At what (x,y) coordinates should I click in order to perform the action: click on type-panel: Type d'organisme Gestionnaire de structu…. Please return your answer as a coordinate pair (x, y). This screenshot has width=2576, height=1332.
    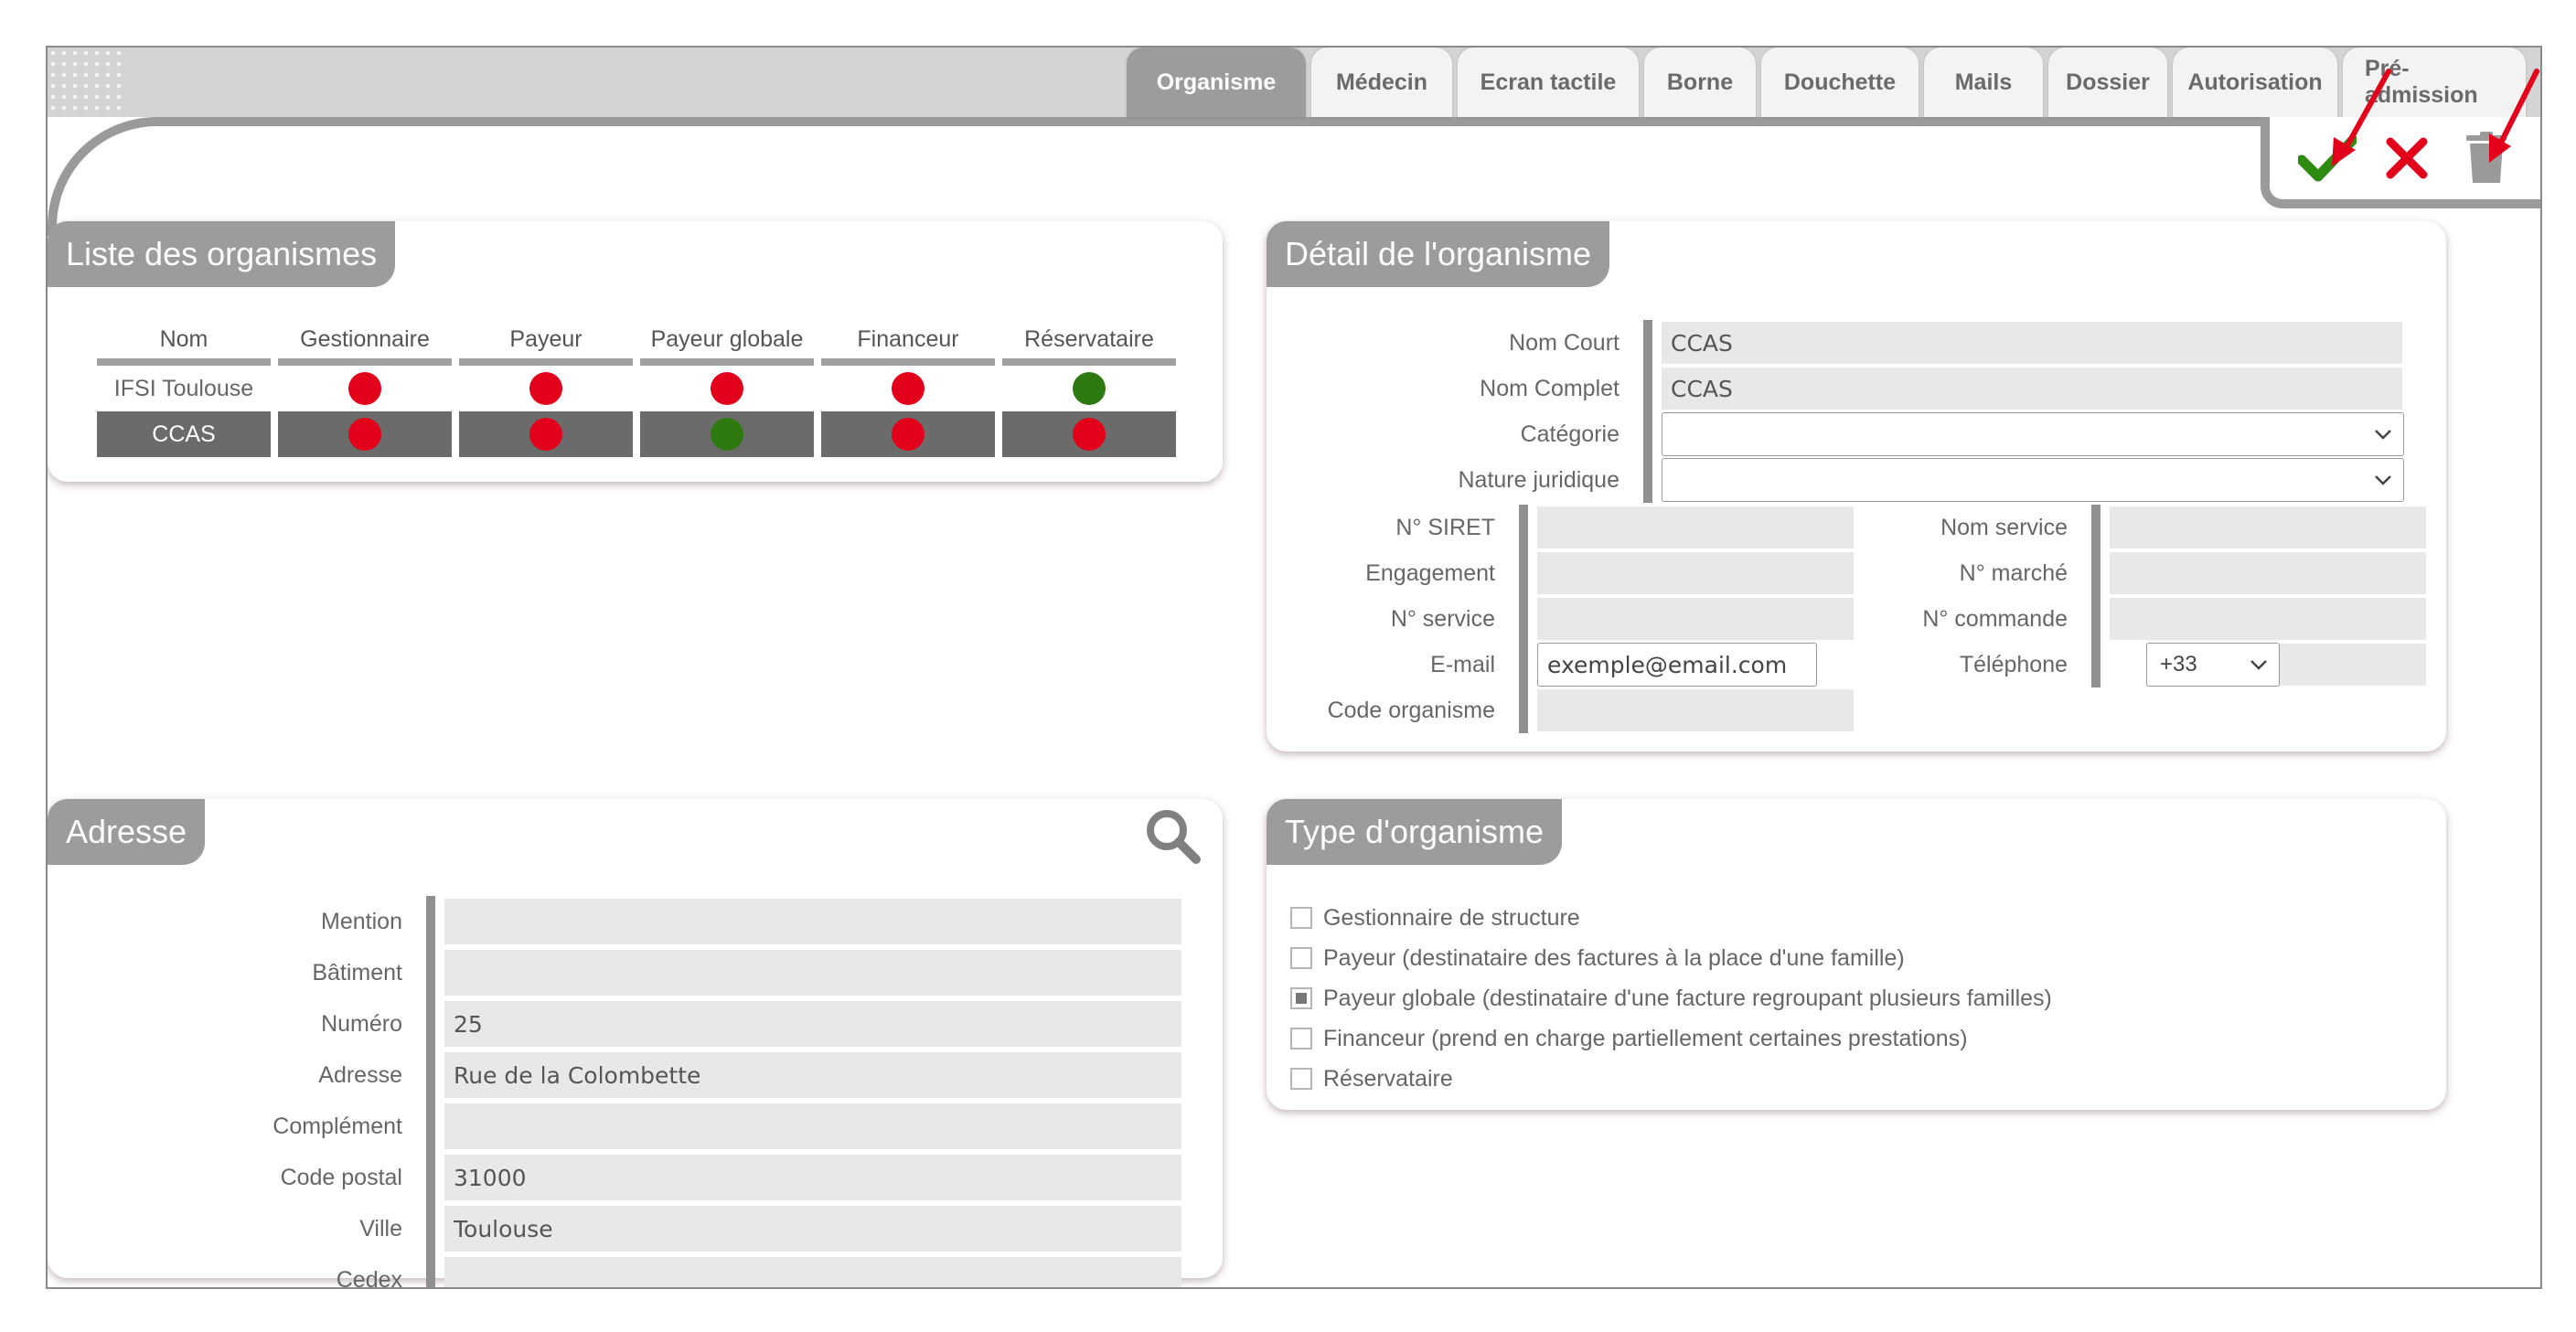
    Looking at the image, I should click on (1856, 955).